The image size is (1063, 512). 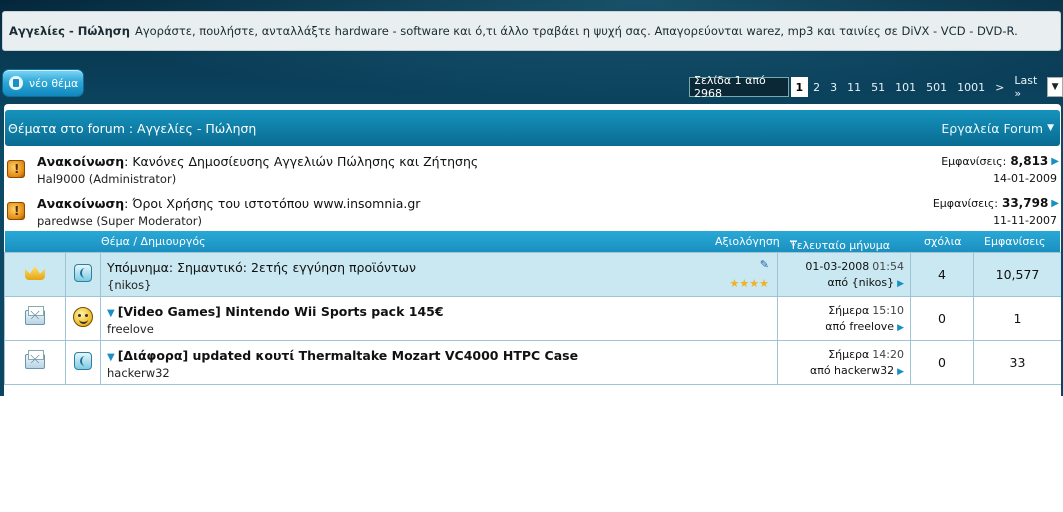 What do you see at coordinates (1017, 274) in the screenshot?
I see `view-count: 10,577` at bounding box center [1017, 274].